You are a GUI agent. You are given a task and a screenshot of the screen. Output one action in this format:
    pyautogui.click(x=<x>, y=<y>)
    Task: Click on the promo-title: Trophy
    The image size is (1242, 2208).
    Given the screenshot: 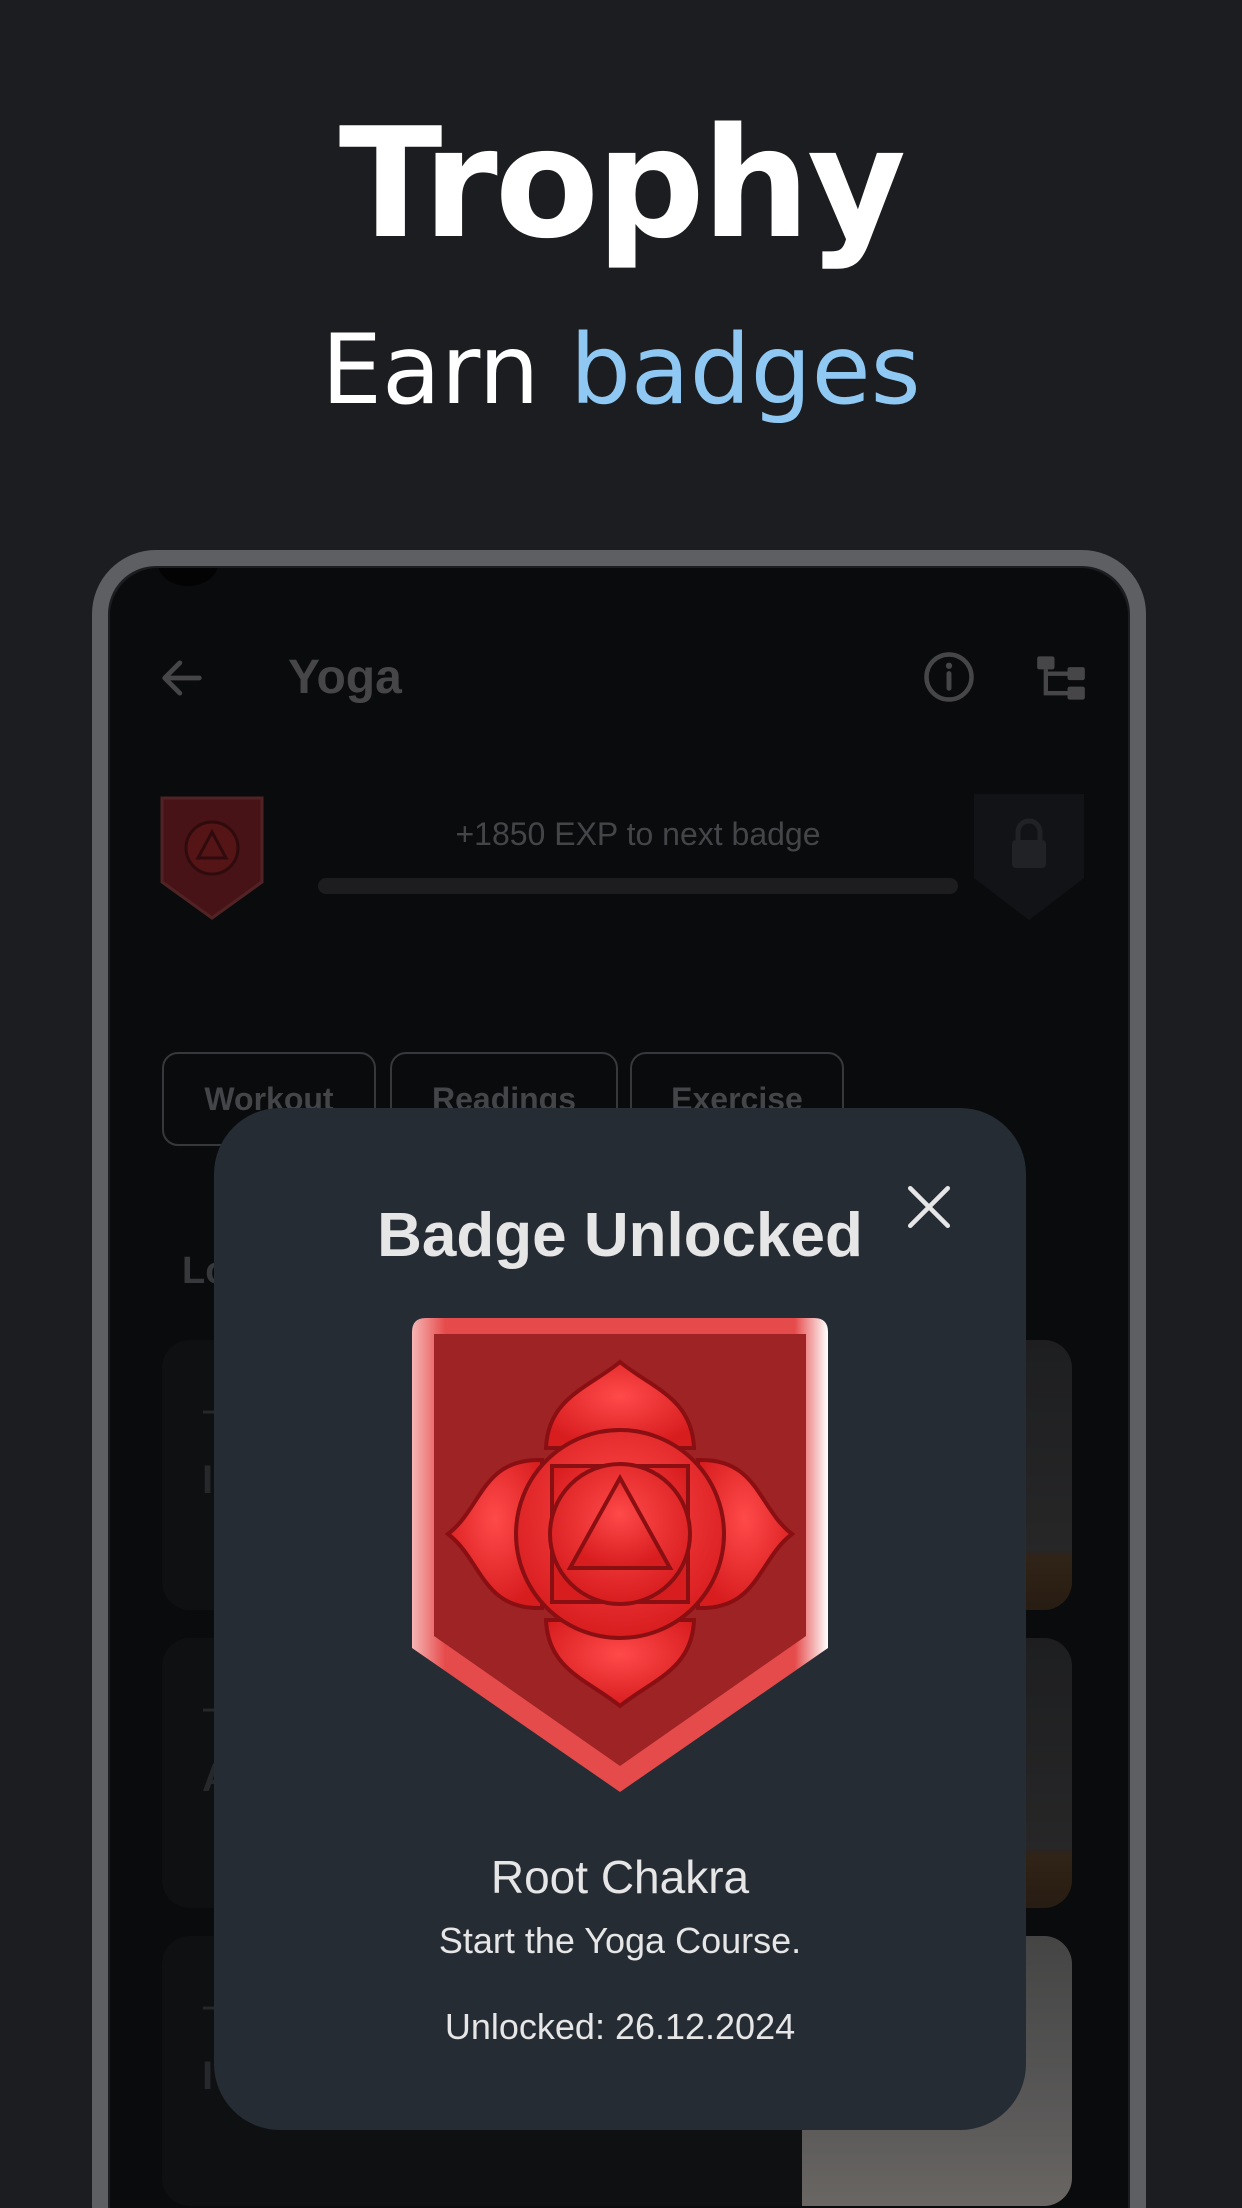 What is the action you would take?
    pyautogui.click(x=622, y=183)
    